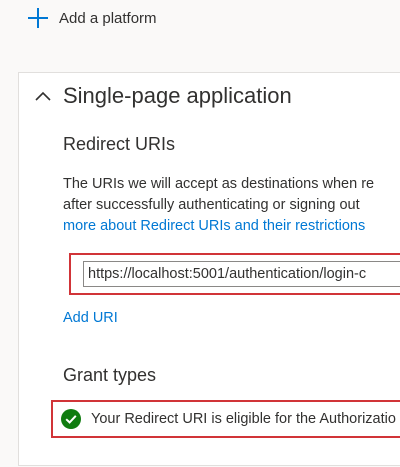  What do you see at coordinates (43, 96) in the screenshot?
I see `chevron-up-icon` at bounding box center [43, 96].